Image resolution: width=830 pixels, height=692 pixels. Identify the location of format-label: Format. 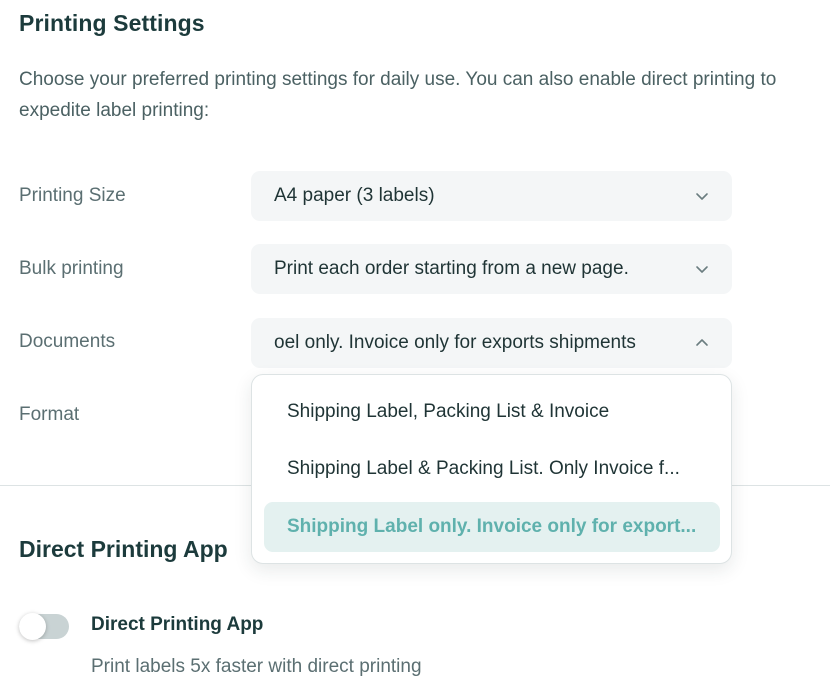
(49, 414).